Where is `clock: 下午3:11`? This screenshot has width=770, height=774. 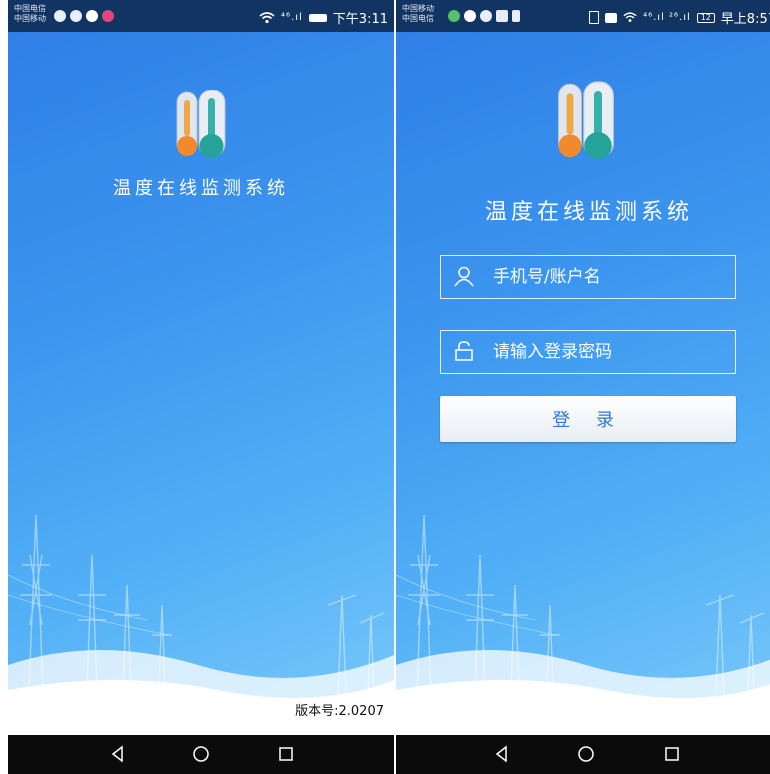
clock: 下午3:11 is located at coordinates (360, 19).